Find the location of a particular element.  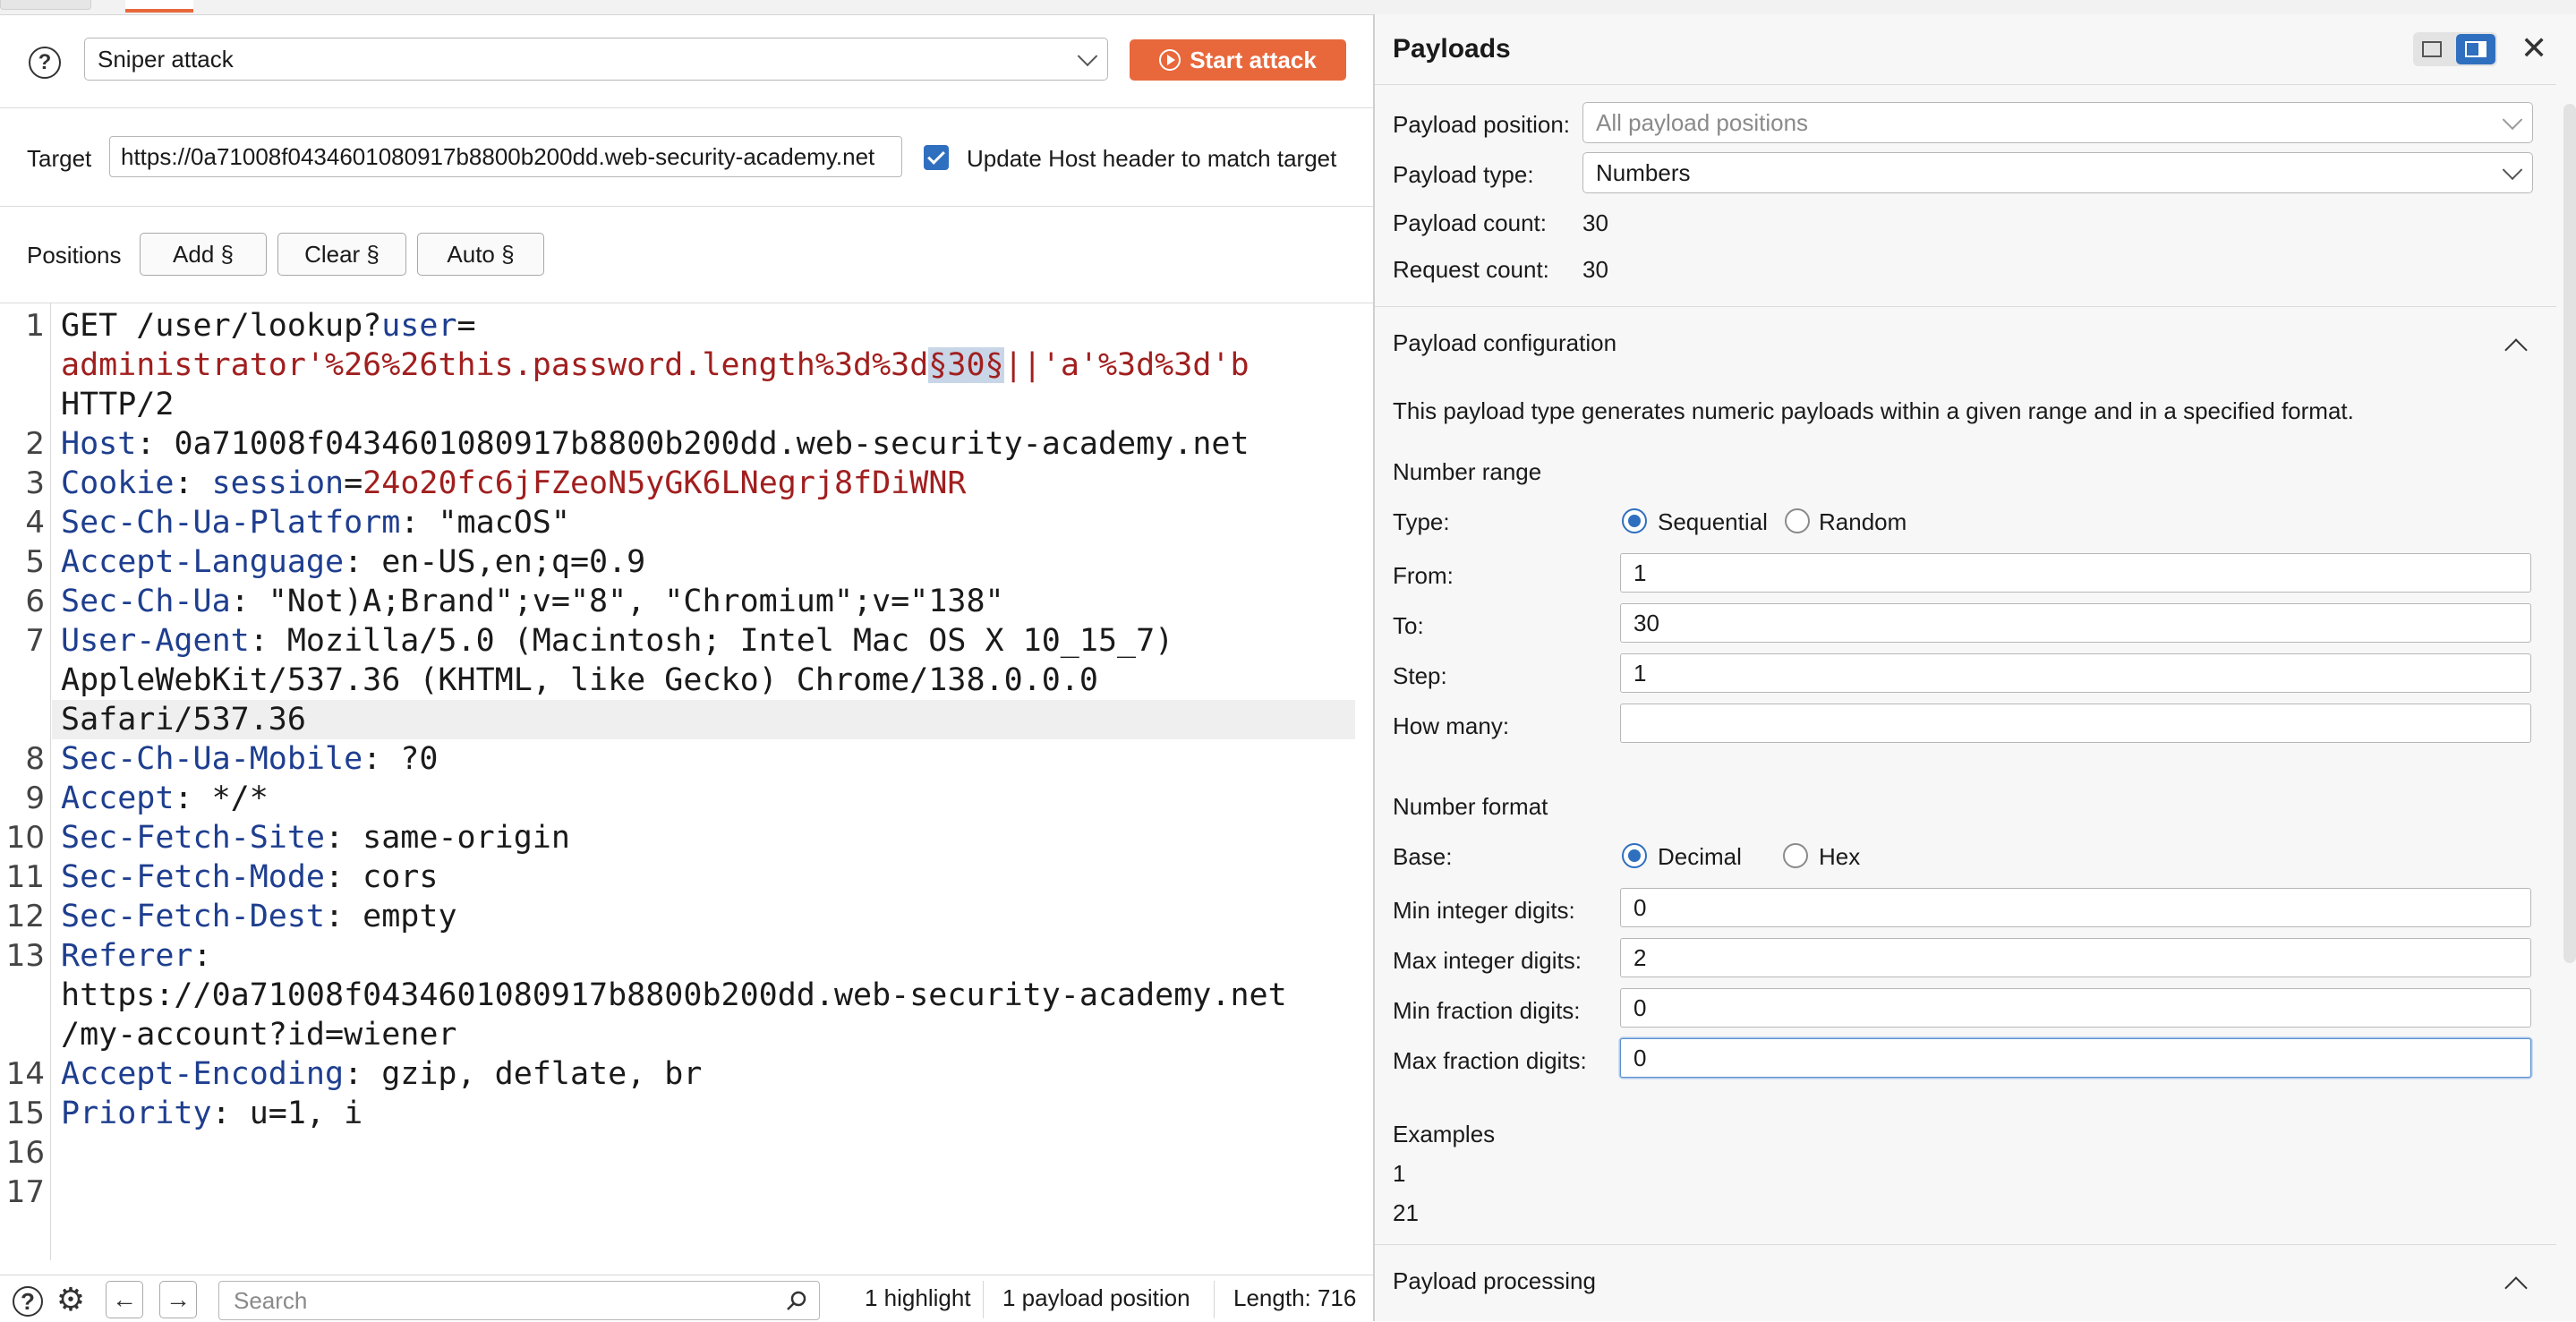

hex-radio is located at coordinates (1795, 855).